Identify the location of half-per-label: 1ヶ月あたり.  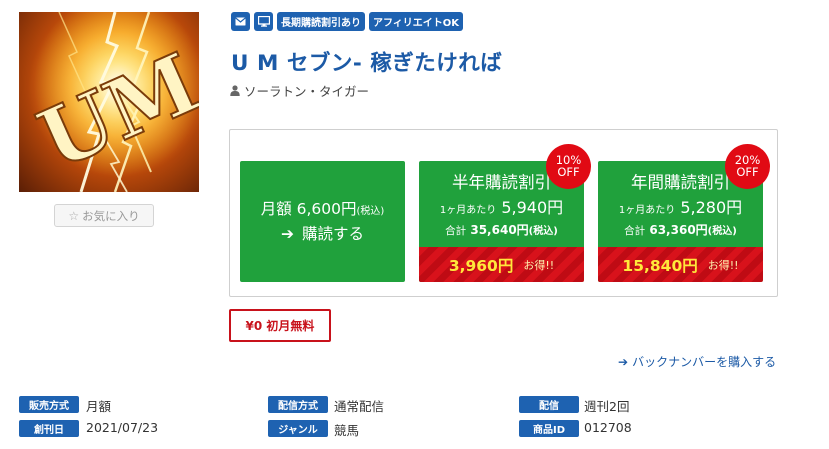
(468, 210).